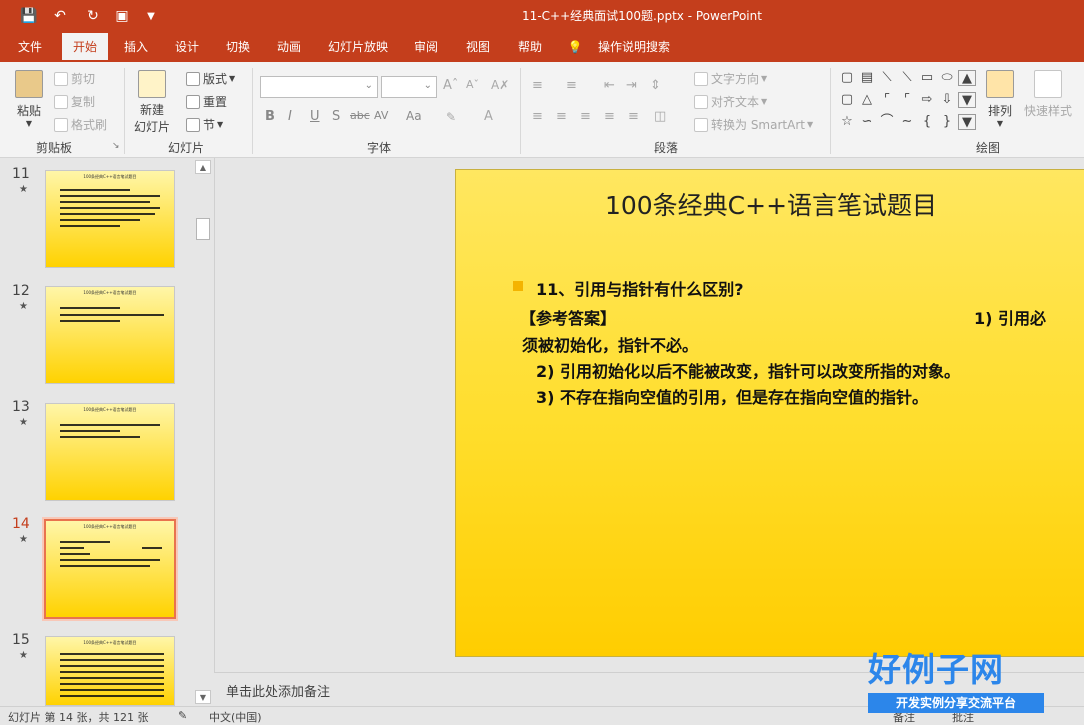 The image size is (1084, 725). What do you see at coordinates (770, 204) in the screenshot?
I see `slide-title: 100条经典C++语言笔试题目` at bounding box center [770, 204].